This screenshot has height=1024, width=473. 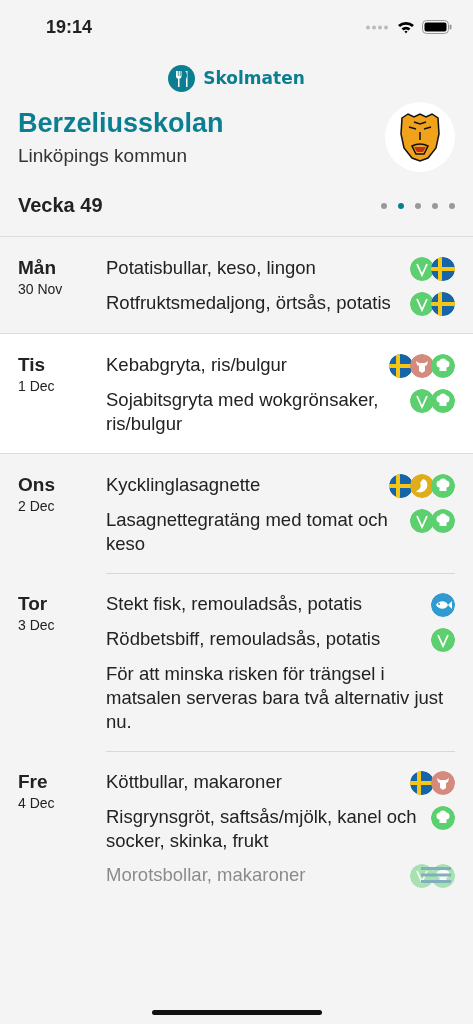 What do you see at coordinates (244, 639) in the screenshot?
I see `meal-text: Rödbetsbiff, remouladsås, potatis` at bounding box center [244, 639].